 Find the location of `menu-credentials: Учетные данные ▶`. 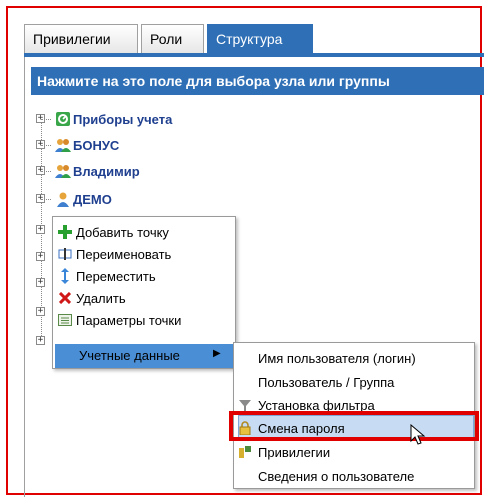

menu-credentials: Учетные данные ▶ is located at coordinates (144, 356).